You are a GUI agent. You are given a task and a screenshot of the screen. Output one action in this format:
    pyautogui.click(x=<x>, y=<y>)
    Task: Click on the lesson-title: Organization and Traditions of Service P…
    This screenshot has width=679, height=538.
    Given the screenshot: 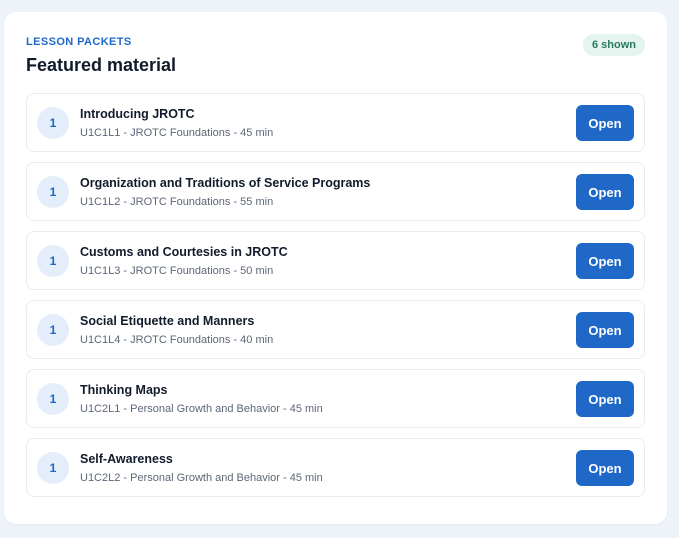 What is the action you would take?
    pyautogui.click(x=225, y=183)
    